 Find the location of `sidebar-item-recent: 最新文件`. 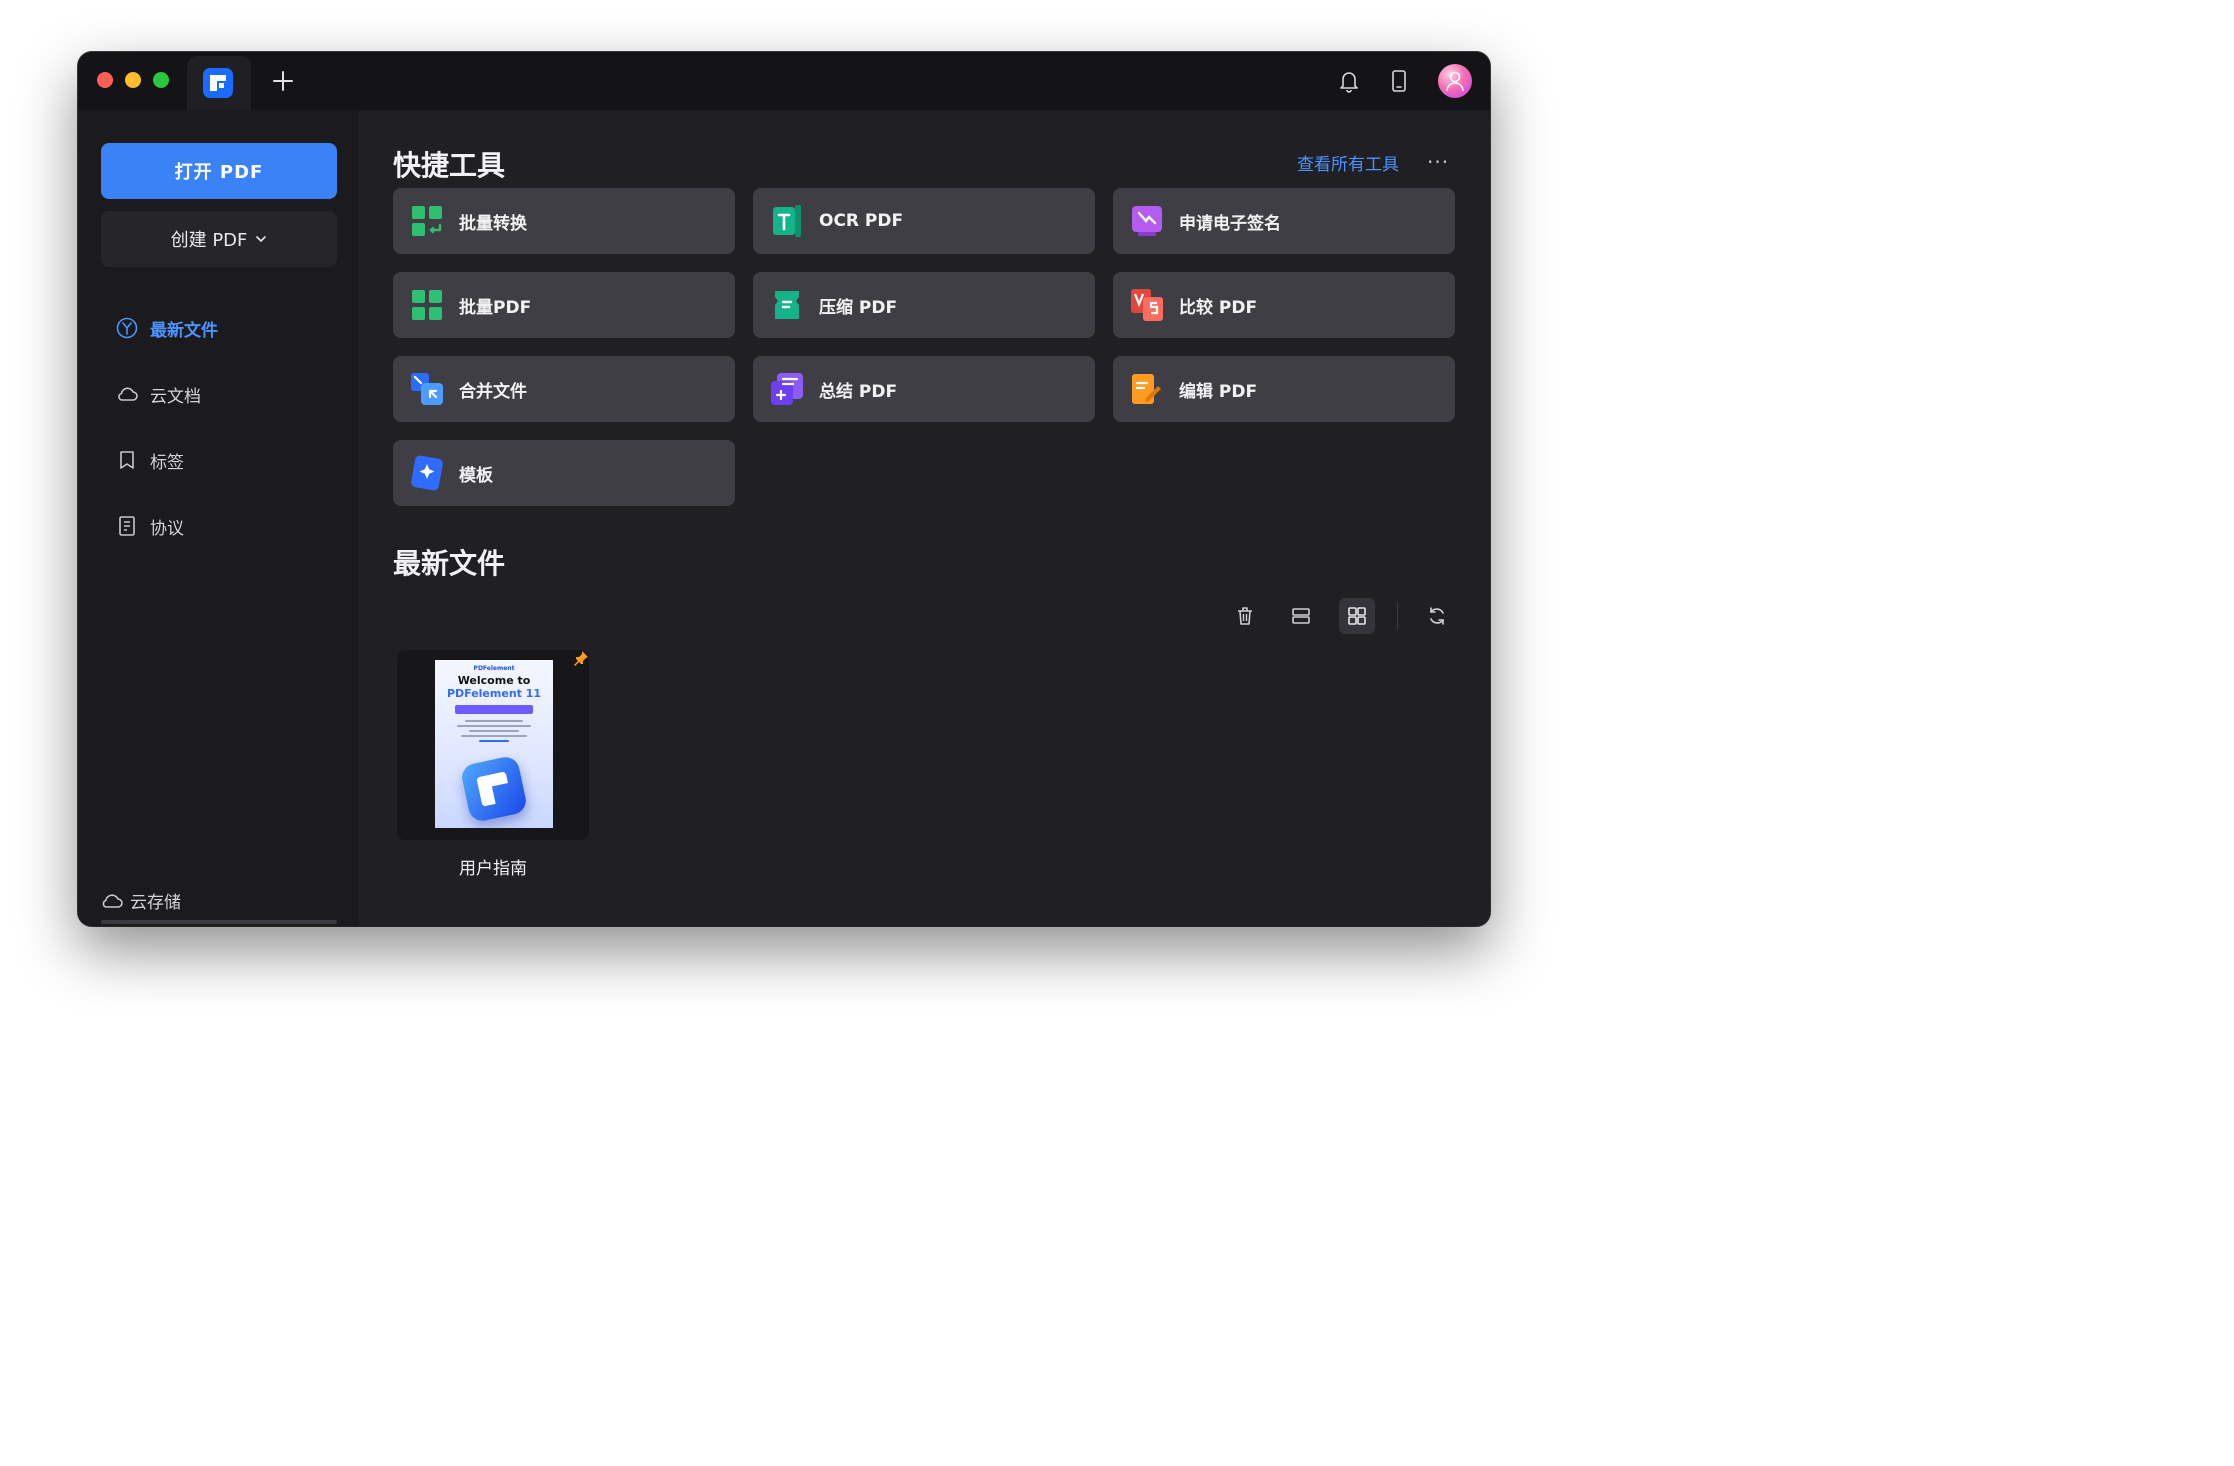

sidebar-item-recent: 最新文件 is located at coordinates (226, 328).